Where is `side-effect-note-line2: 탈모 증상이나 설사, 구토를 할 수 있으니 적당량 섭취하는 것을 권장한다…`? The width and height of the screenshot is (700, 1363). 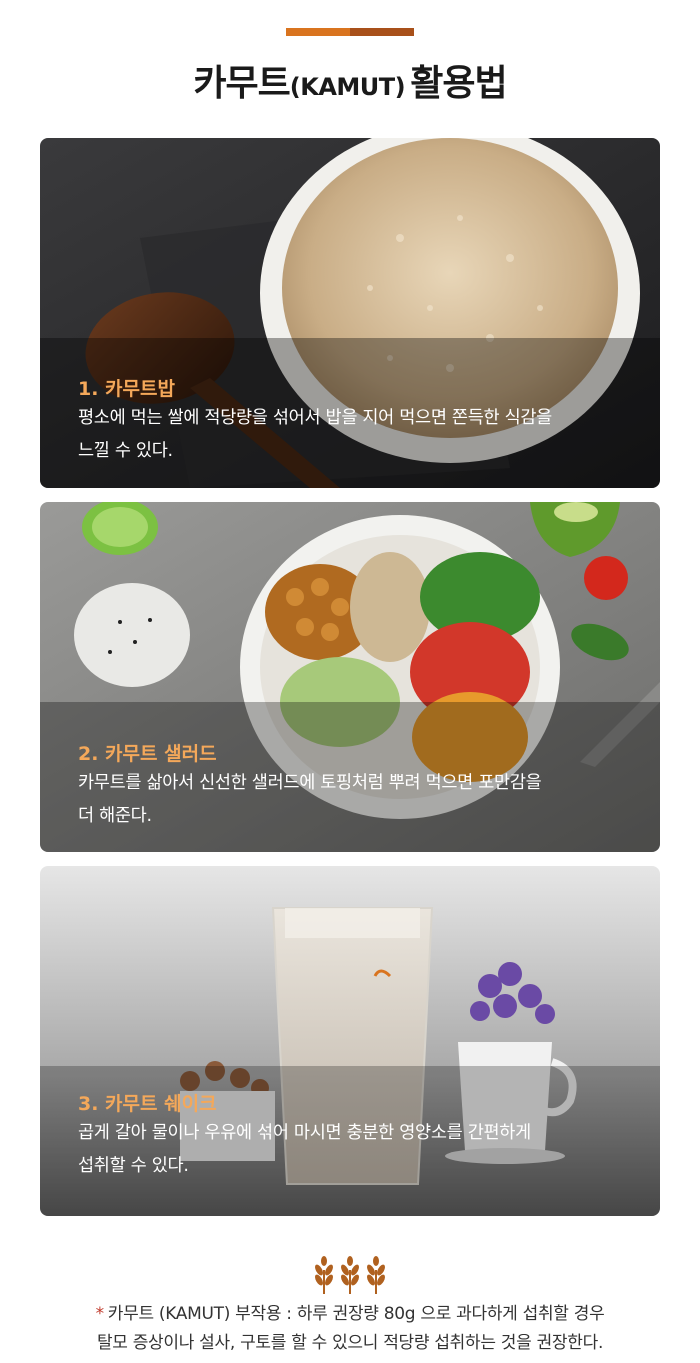
side-effect-note-line2: 탈모 증상이나 설사, 구토를 할 수 있으니 적당량 섭취하는 것을 권장한다… is located at coordinates (350, 1340).